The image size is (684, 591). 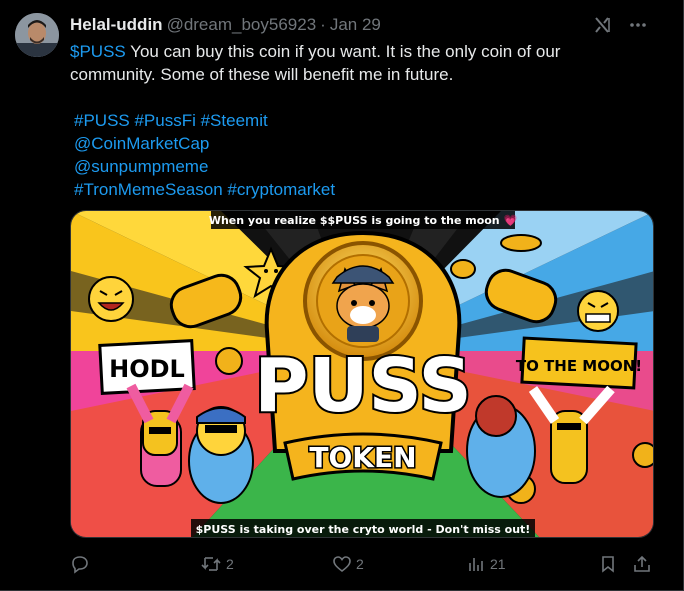 What do you see at coordinates (342, 564) in the screenshot?
I see `heart-icon` at bounding box center [342, 564].